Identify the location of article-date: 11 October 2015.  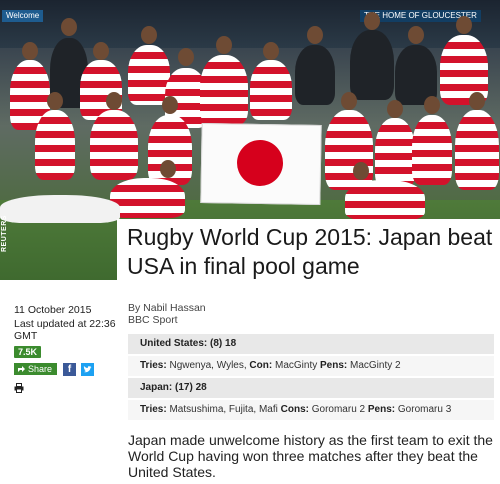
(53, 310).